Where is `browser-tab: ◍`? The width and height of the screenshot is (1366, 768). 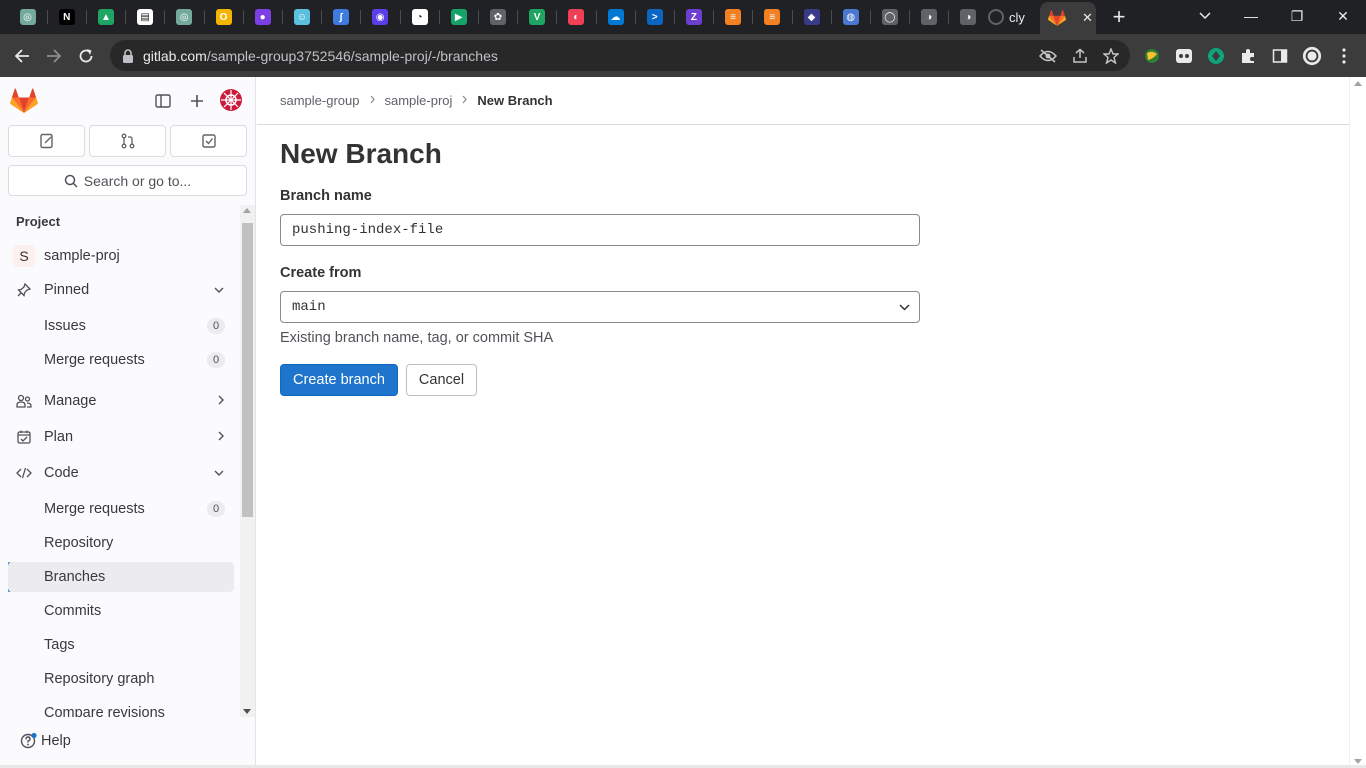
browser-tab: ◍ is located at coordinates (850, 17).